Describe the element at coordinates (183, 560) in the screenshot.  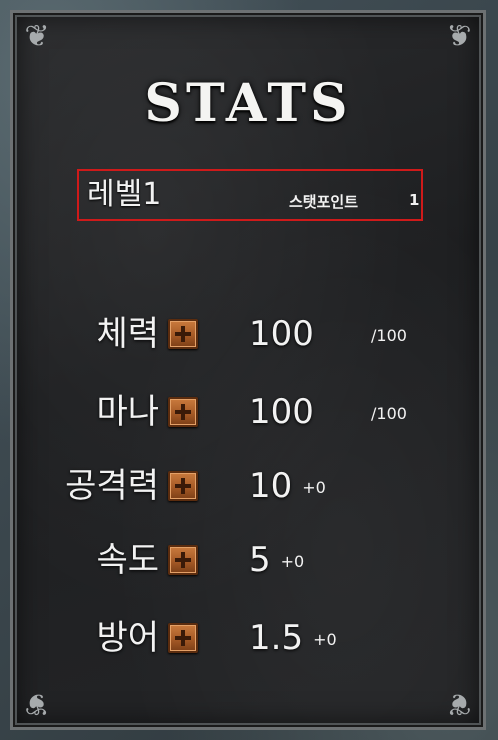
I see `add-speed-button` at that location.